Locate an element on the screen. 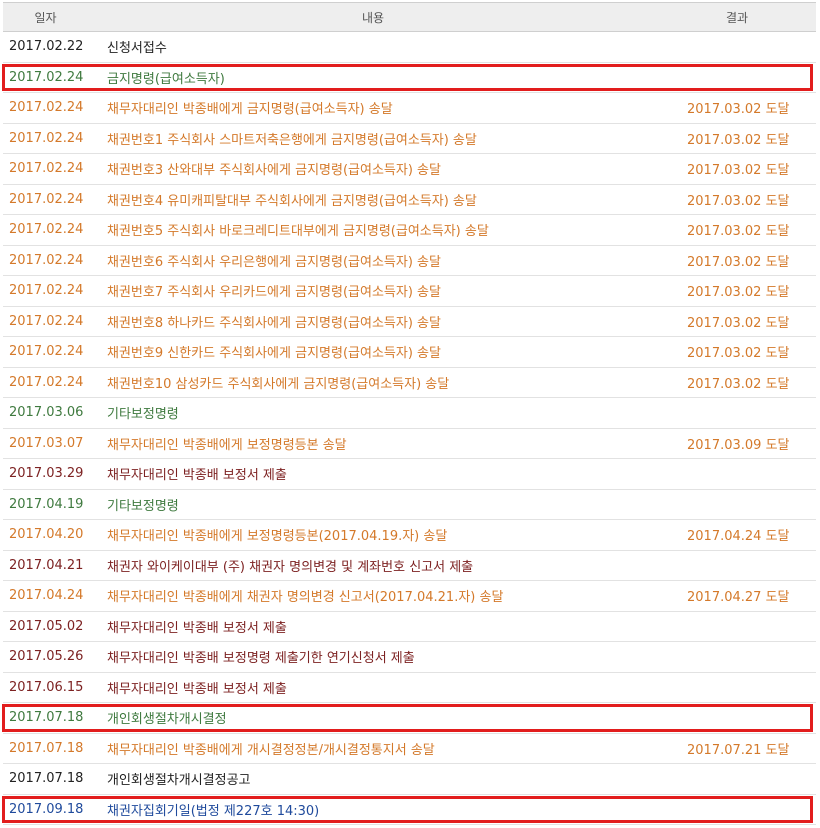 The height and width of the screenshot is (828, 820). table-row: 2017.05.02 채무자대리인 박종배 보정서 제출 is located at coordinates (409, 627).